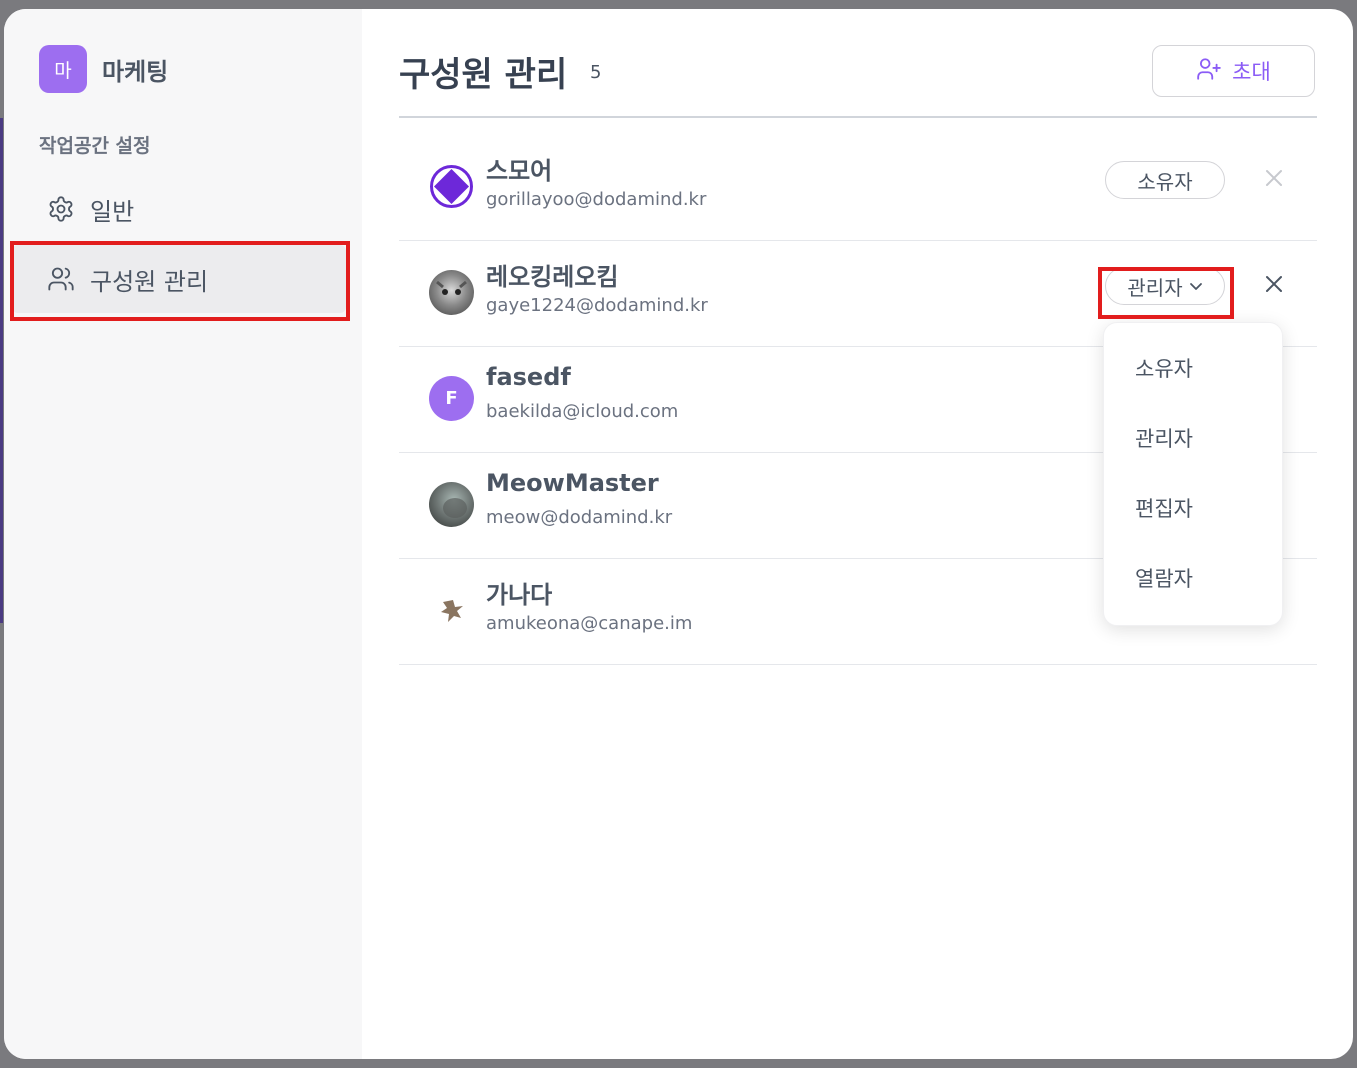  I want to click on member-email: gaye1224@dodamind.kr, so click(597, 305).